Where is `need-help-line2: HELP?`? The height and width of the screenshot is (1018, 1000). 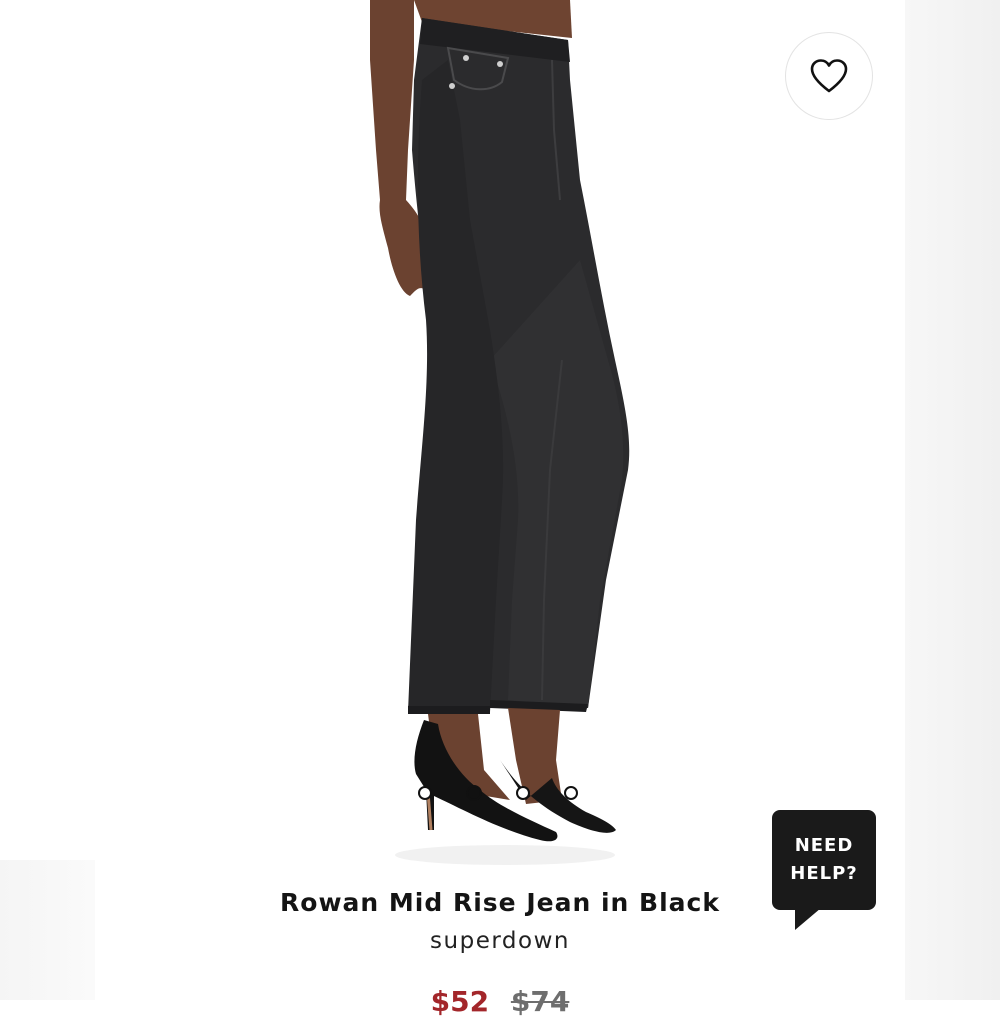
need-help-line2: HELP? is located at coordinates (824, 873).